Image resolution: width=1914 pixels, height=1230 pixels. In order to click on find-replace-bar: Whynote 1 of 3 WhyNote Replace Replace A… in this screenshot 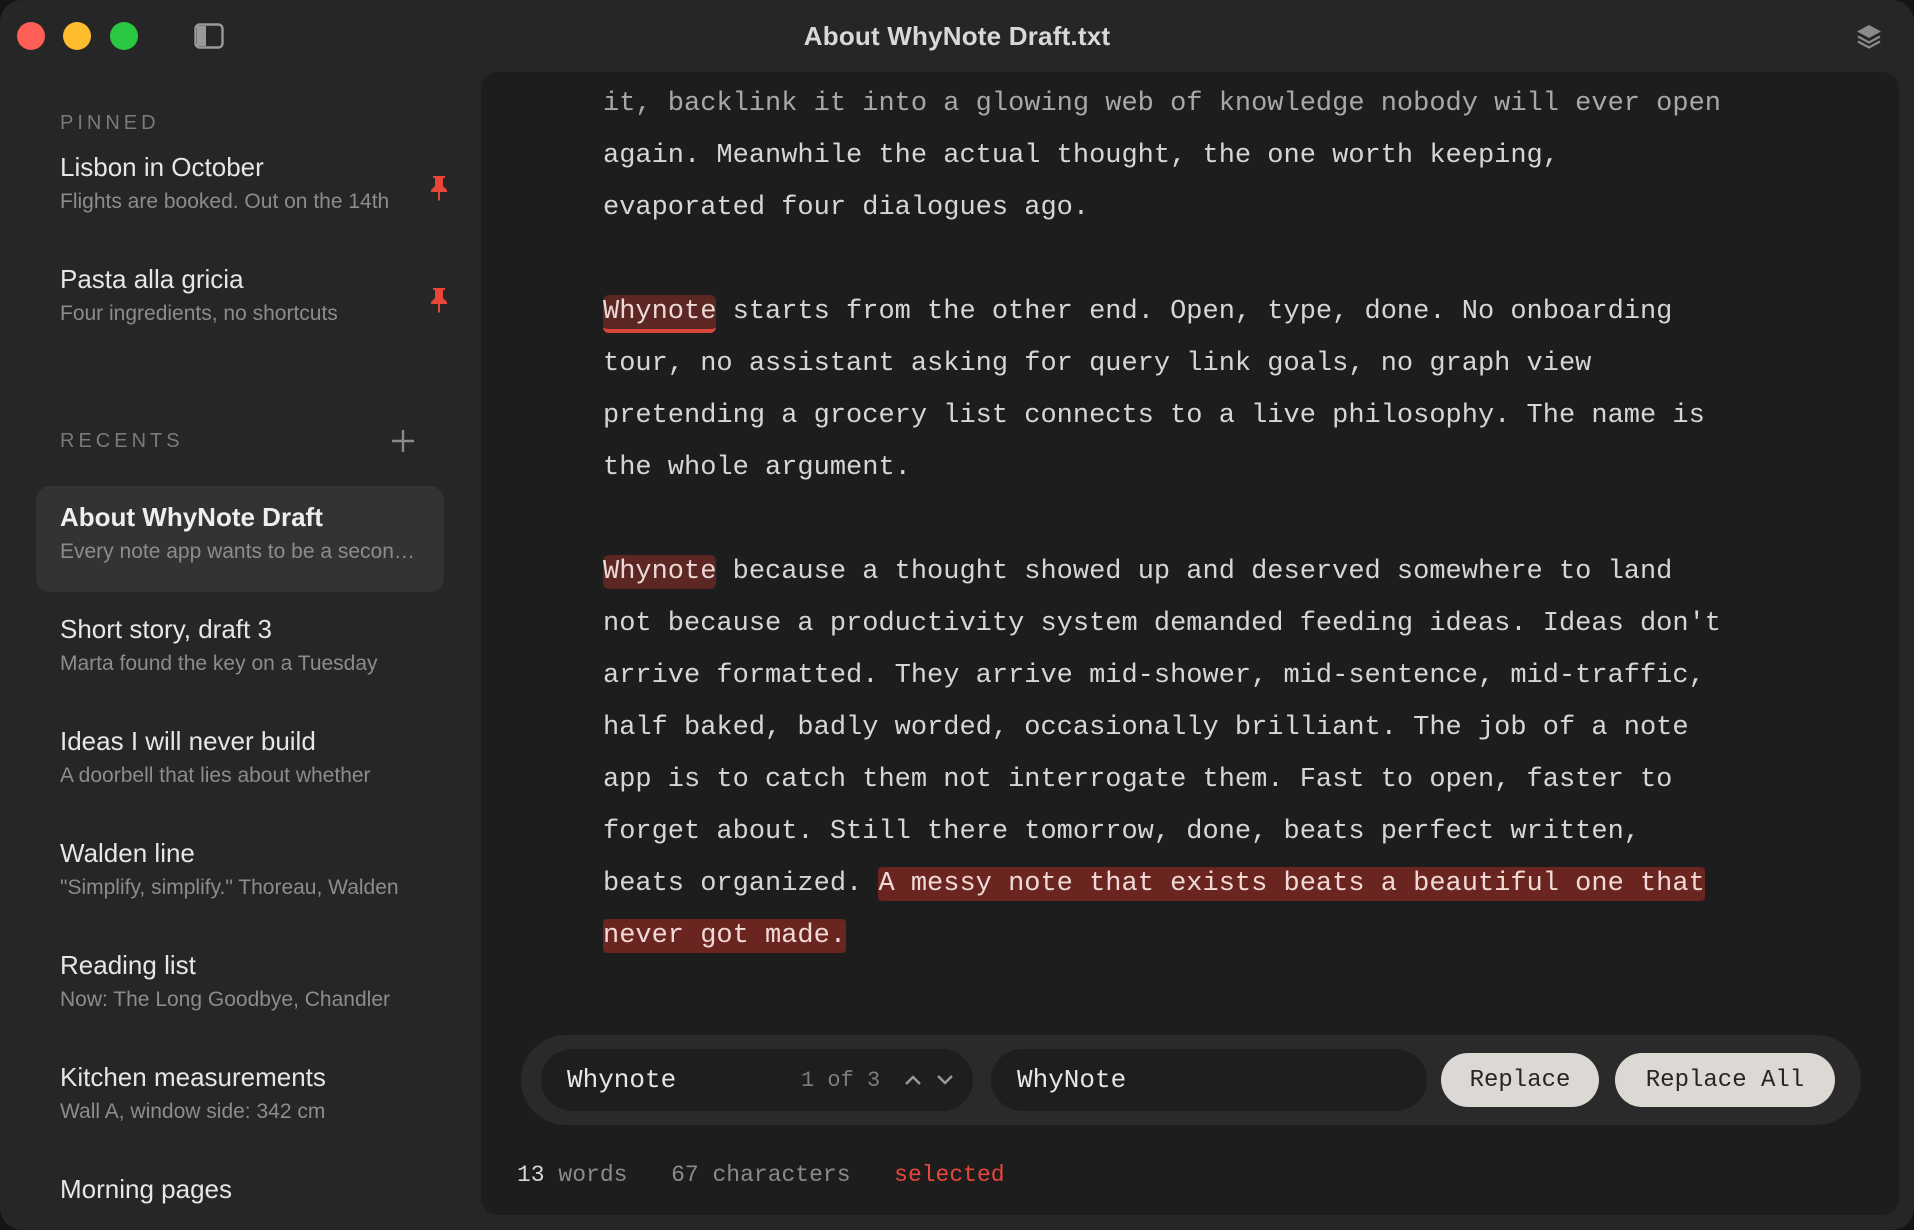, I will do `click(1191, 1080)`.